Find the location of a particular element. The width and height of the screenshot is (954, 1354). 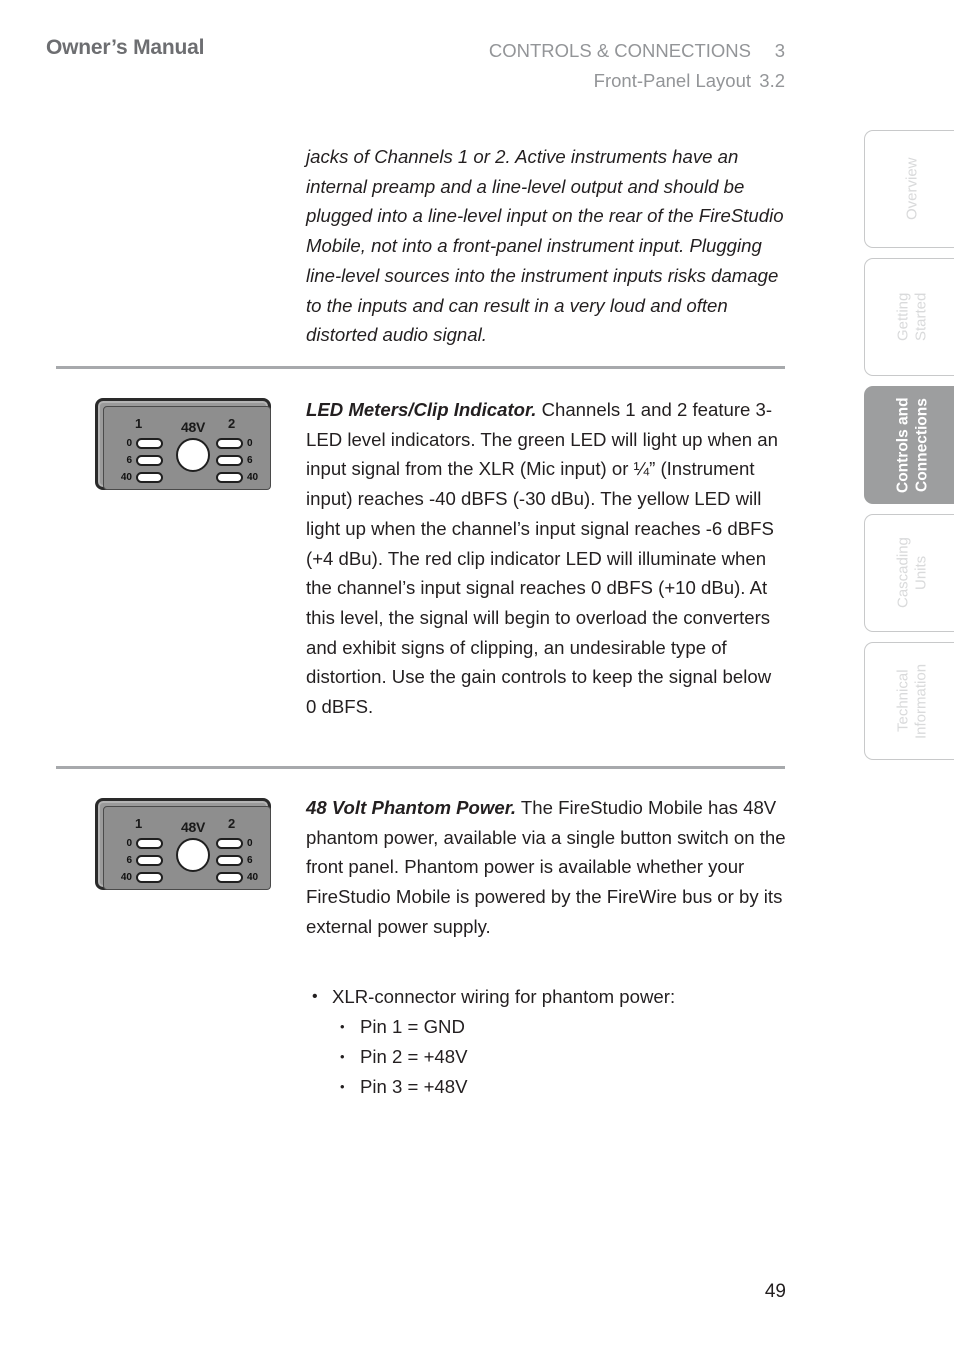

list-item: Pin 1 = GND is located at coordinates (546, 1027).